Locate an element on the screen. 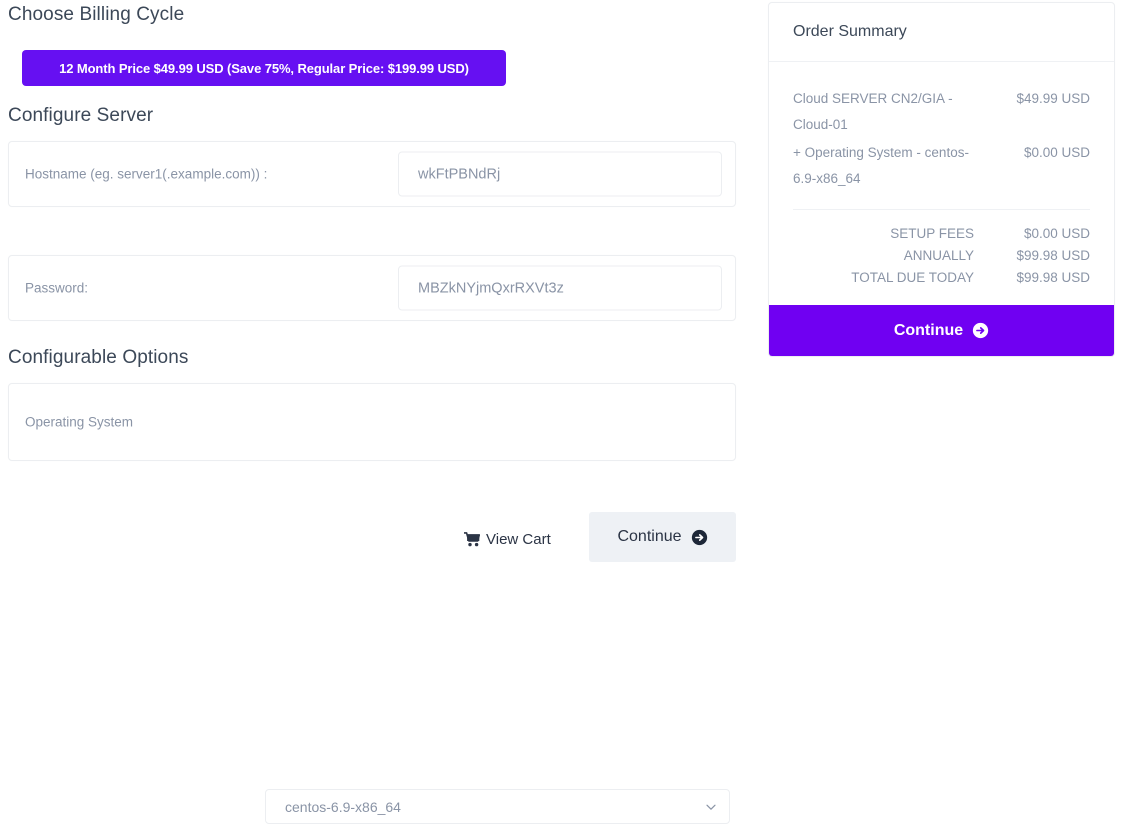 This screenshot has height=824, width=1121. total-amount: $0.00 USD is located at coordinates (1056, 233).